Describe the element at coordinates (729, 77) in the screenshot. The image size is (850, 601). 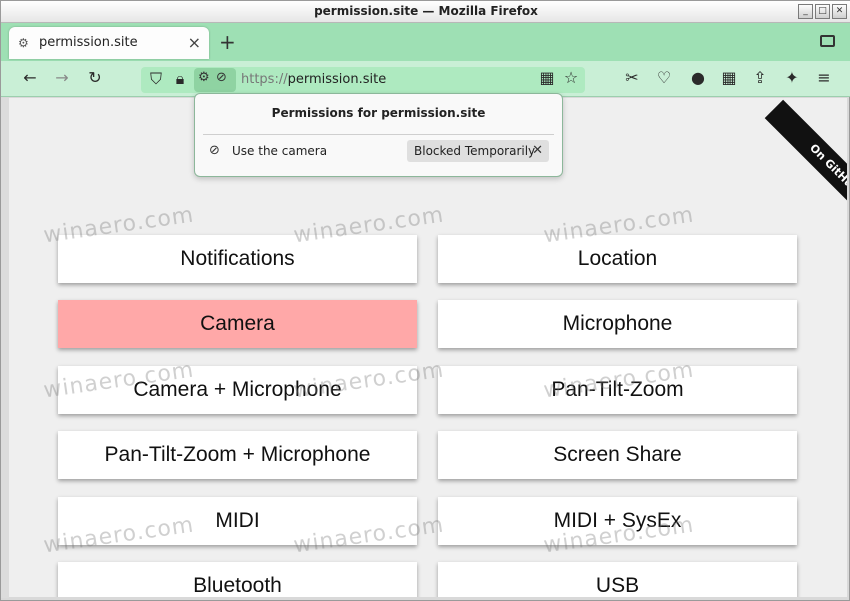
I see `addons-icon: ▦` at that location.